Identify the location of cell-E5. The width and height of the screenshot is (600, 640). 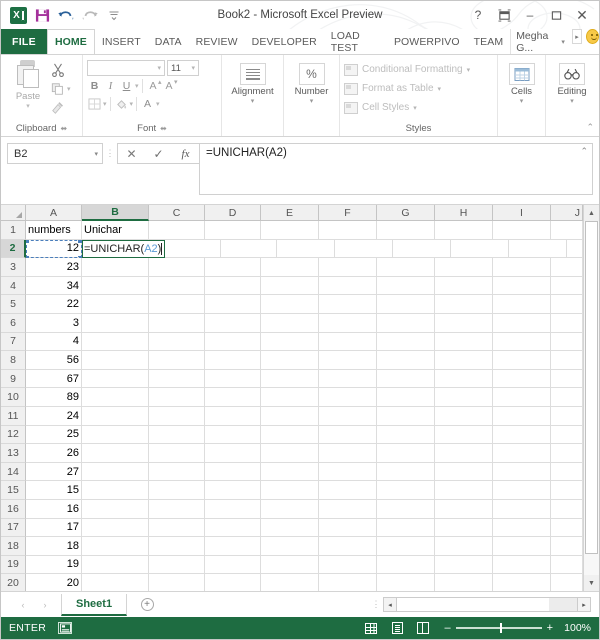
(290, 304).